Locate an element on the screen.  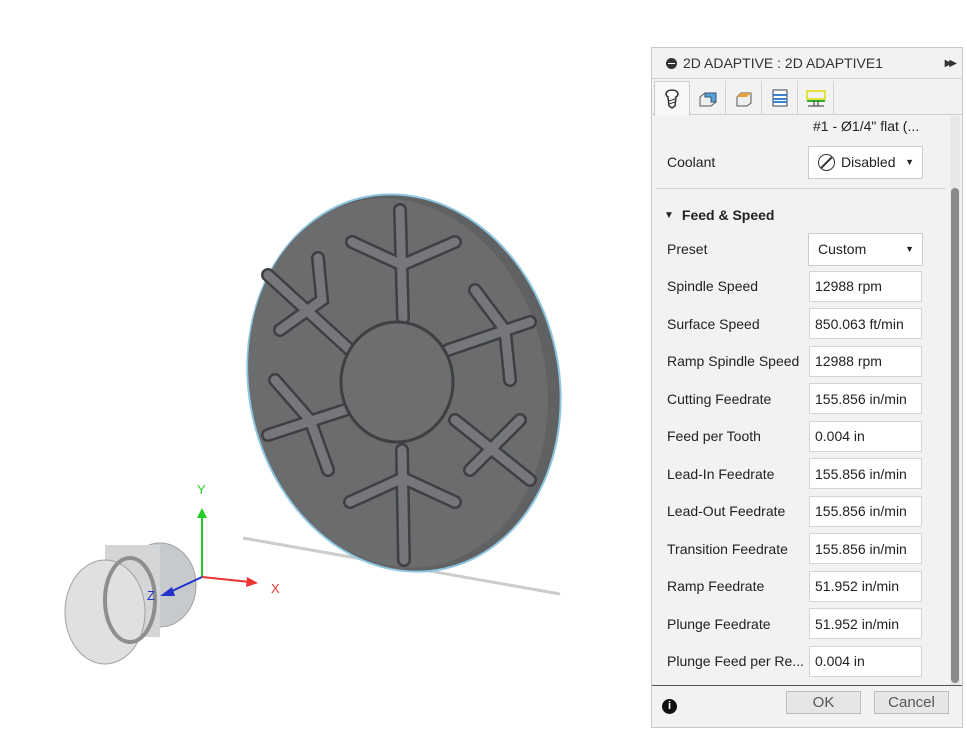
field-row: Lead-In Feedrate 155.856 in/min is located at coordinates (804, 473).